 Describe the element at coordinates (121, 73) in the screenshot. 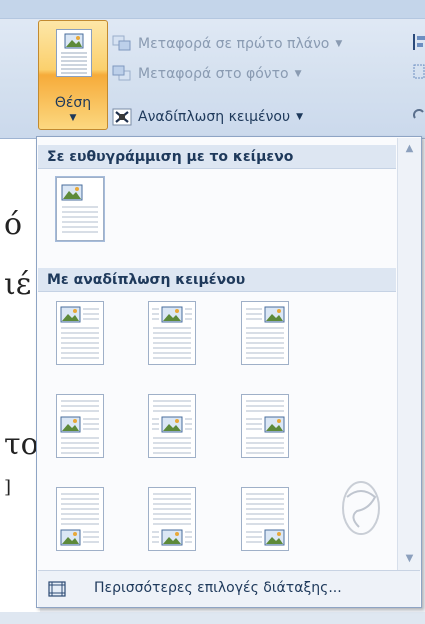

I see `send-to-back-icon` at that location.